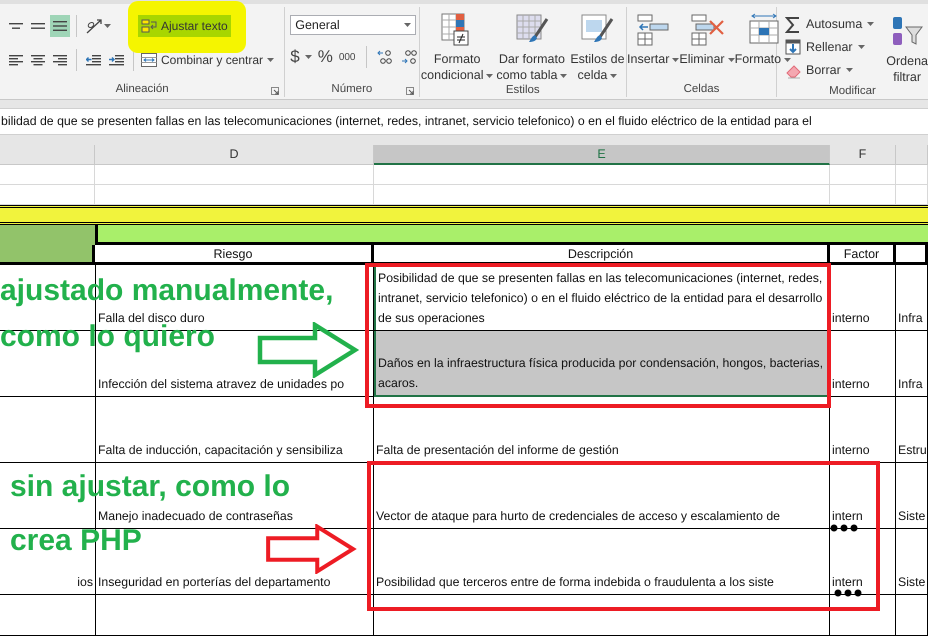  I want to click on group-label: Estilos, so click(523, 90).